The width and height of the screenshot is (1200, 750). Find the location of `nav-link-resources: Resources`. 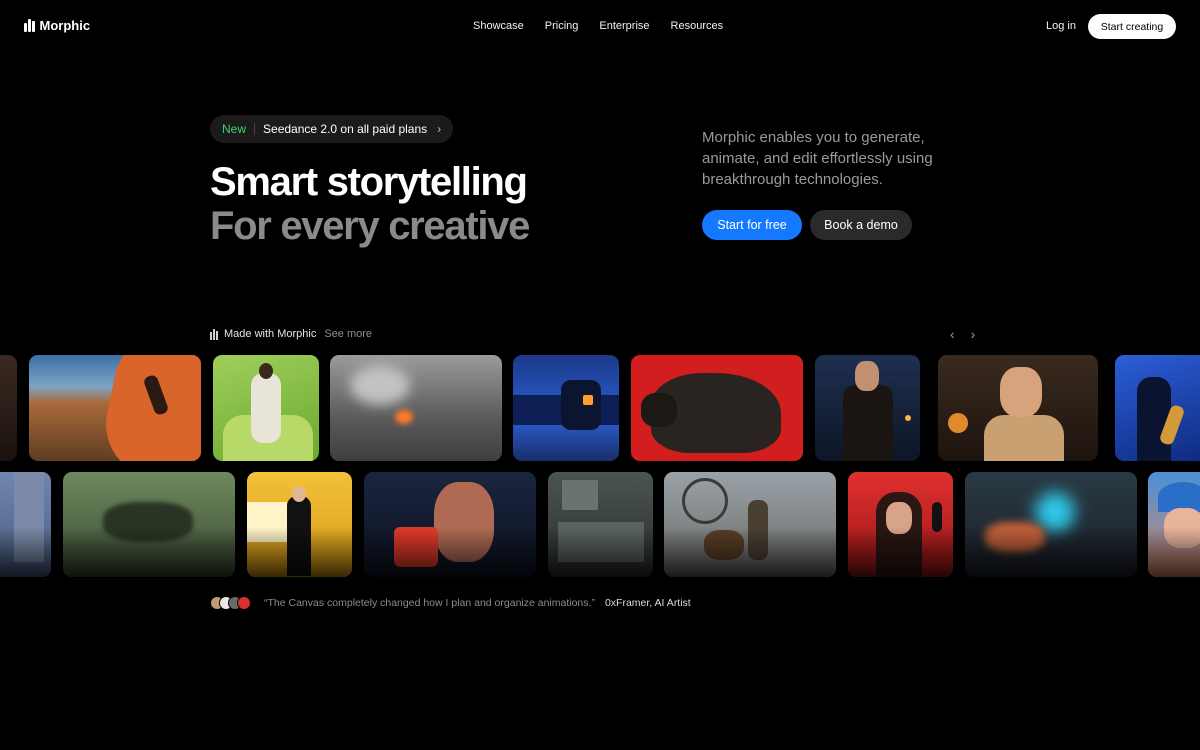

nav-link-resources: Resources is located at coordinates (697, 26).